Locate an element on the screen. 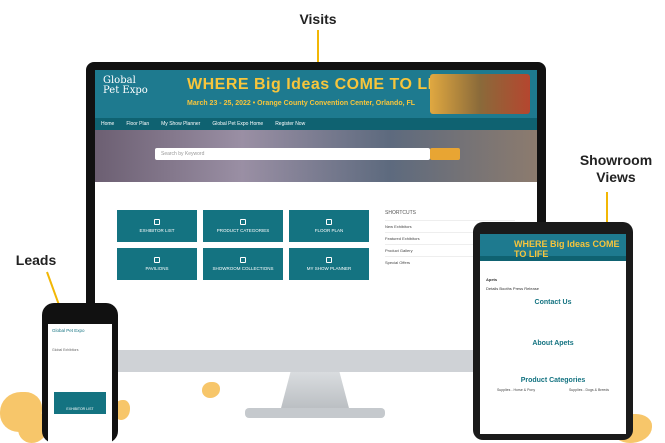 Image resolution: width=665 pixels, height=443 pixels. search-input: Search by Keyword is located at coordinates (292, 154).